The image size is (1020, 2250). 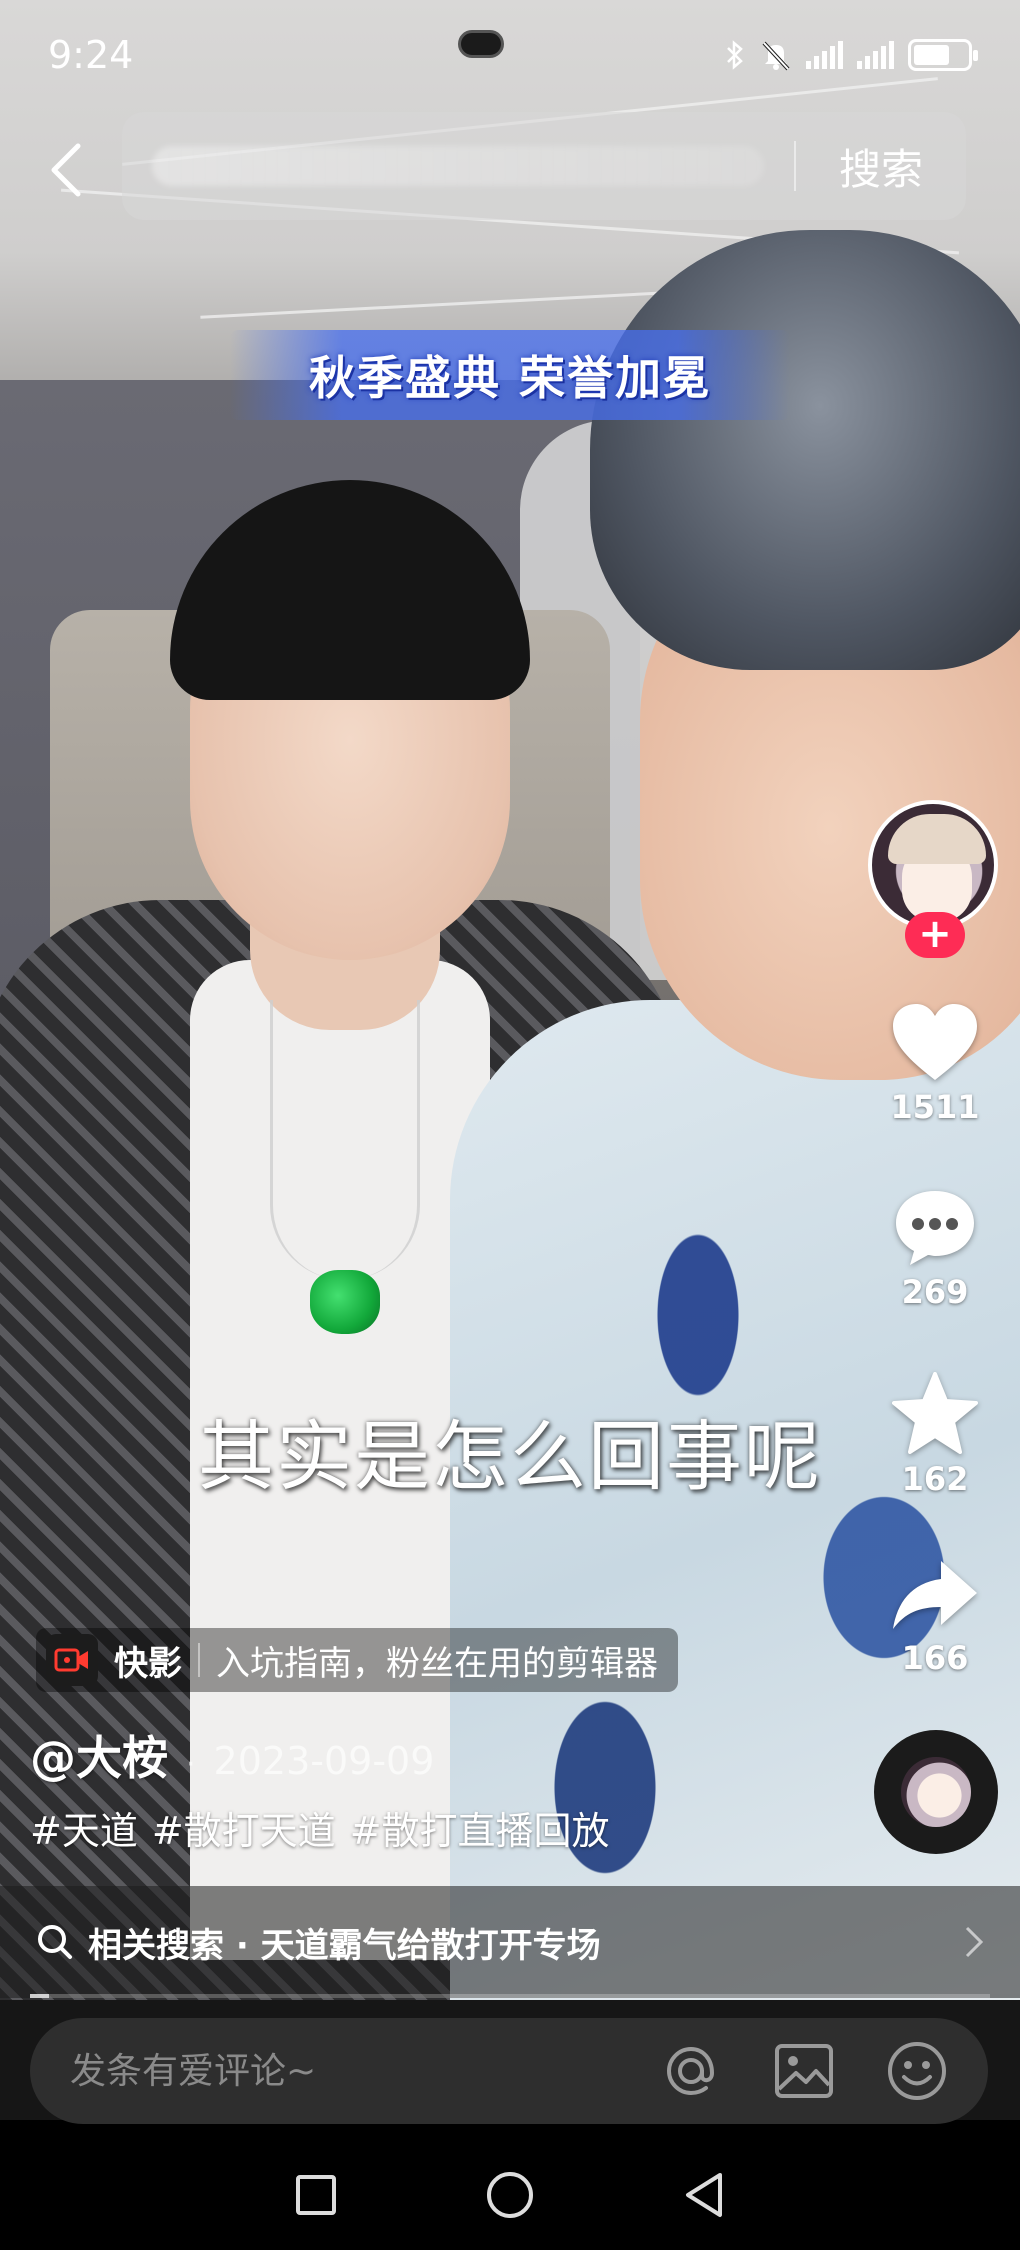 I want to click on battery-icon, so click(x=943, y=55).